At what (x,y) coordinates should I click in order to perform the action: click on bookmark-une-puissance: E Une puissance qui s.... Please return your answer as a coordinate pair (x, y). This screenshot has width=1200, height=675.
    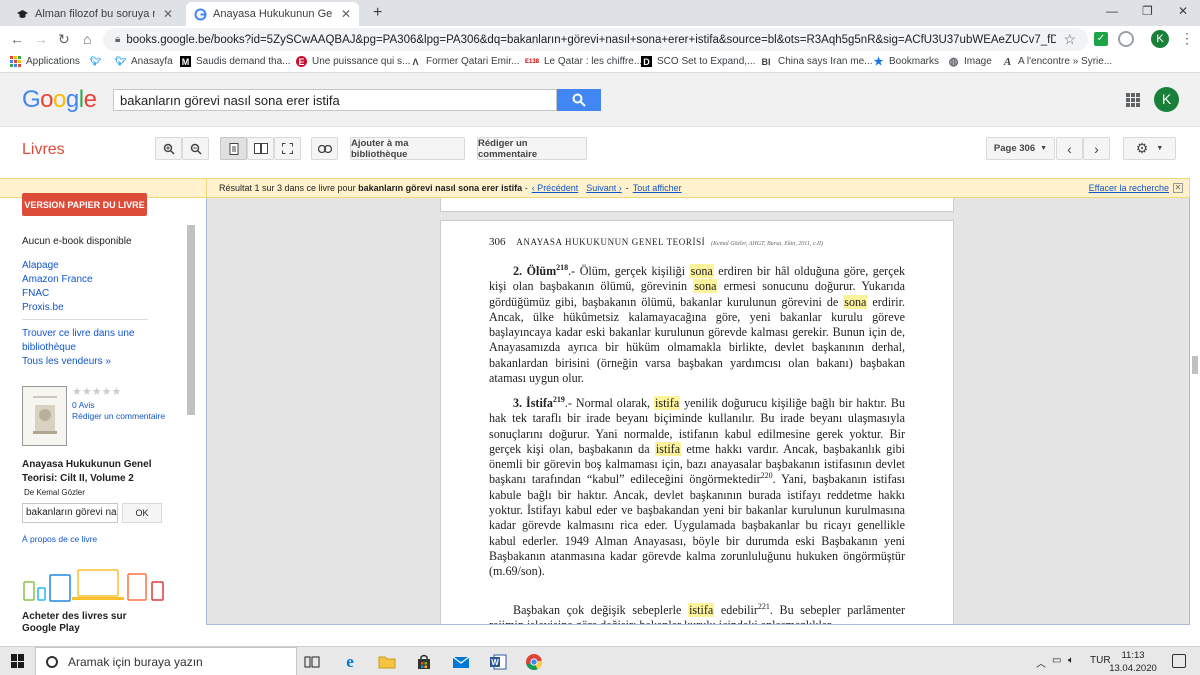
    Looking at the image, I should click on (353, 61).